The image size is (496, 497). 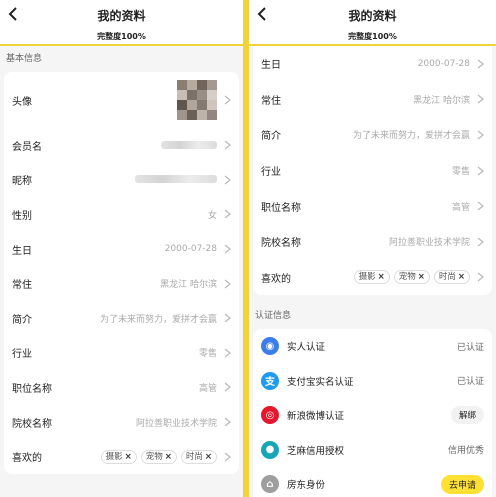 What do you see at coordinates (316, 451) in the screenshot?
I see `cert-name: 芝麻信用授权` at bounding box center [316, 451].